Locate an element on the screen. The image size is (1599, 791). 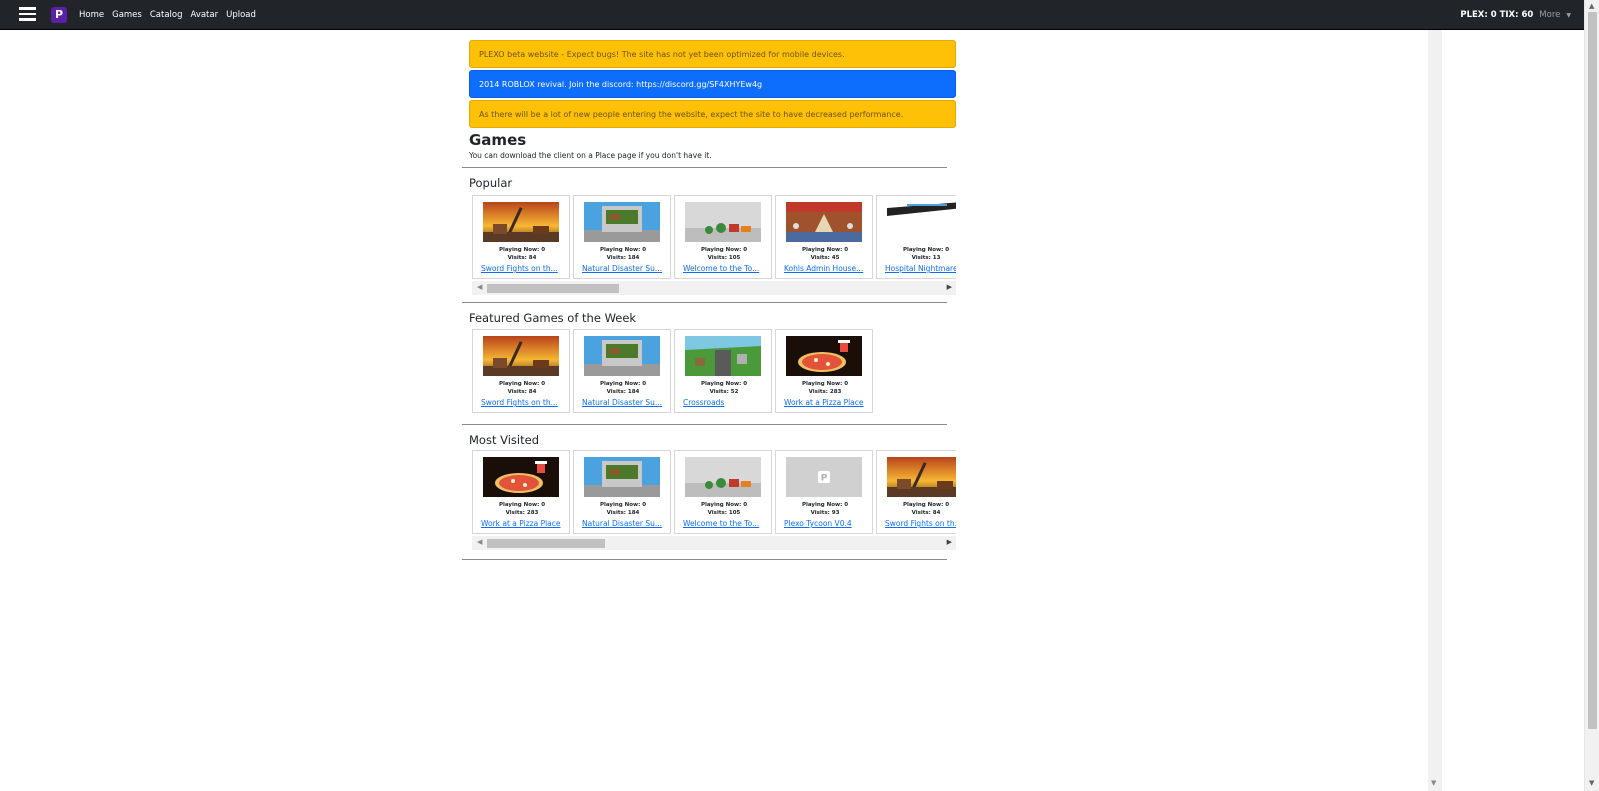
currency-balance: PLEX: 0 TIX: 60 is located at coordinates (1497, 15).